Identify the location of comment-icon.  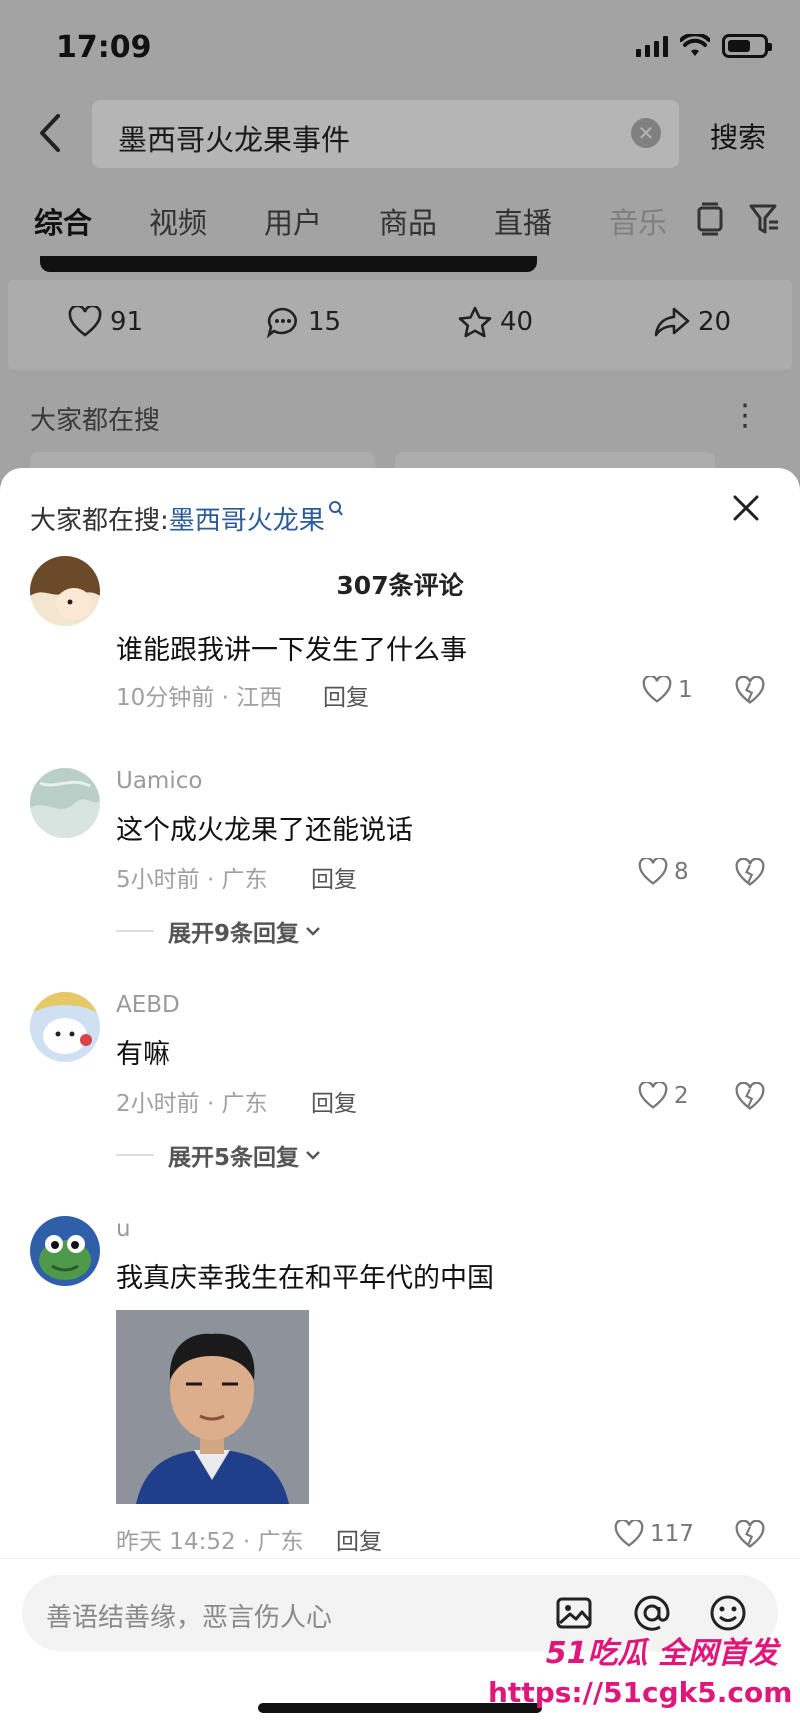
(281, 322).